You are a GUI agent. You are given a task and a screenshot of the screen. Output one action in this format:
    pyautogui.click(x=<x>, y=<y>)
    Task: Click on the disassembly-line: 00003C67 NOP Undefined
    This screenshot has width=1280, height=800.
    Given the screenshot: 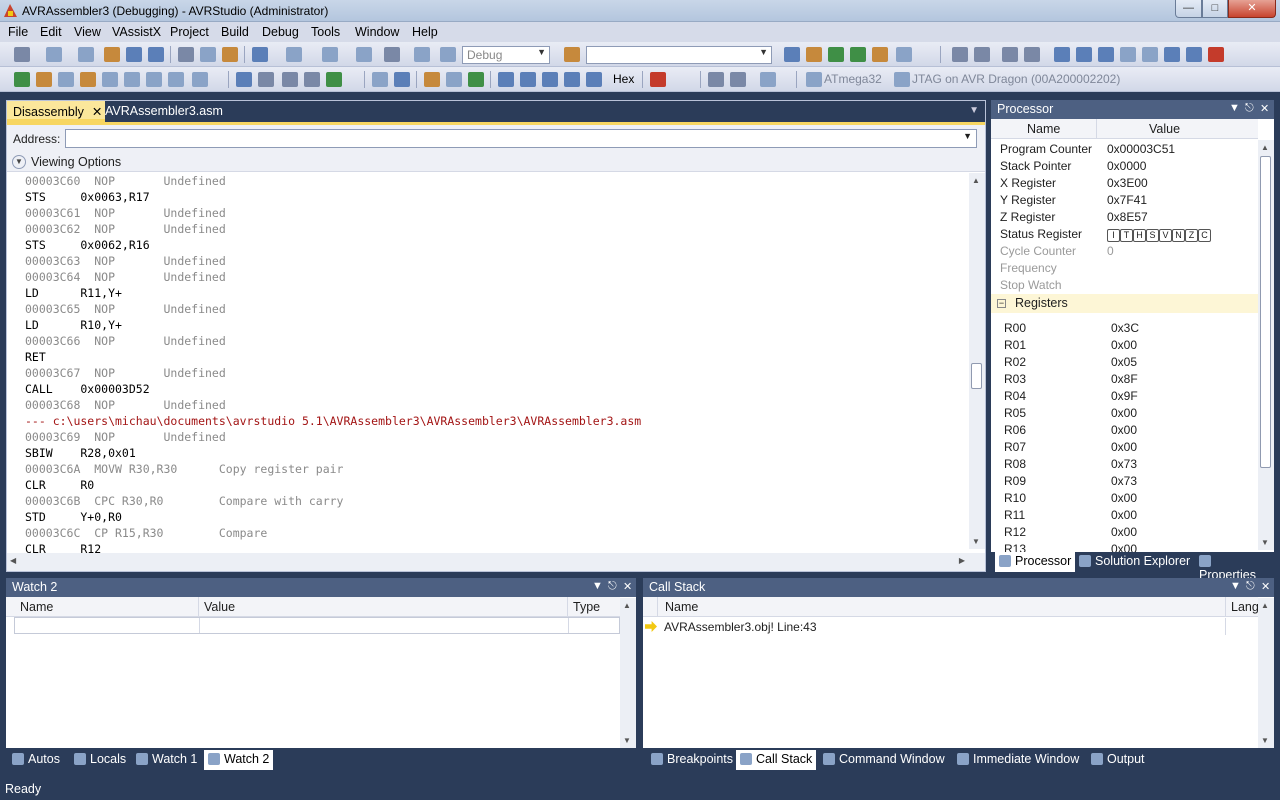 What is the action you would take?
    pyautogui.click(x=497, y=373)
    